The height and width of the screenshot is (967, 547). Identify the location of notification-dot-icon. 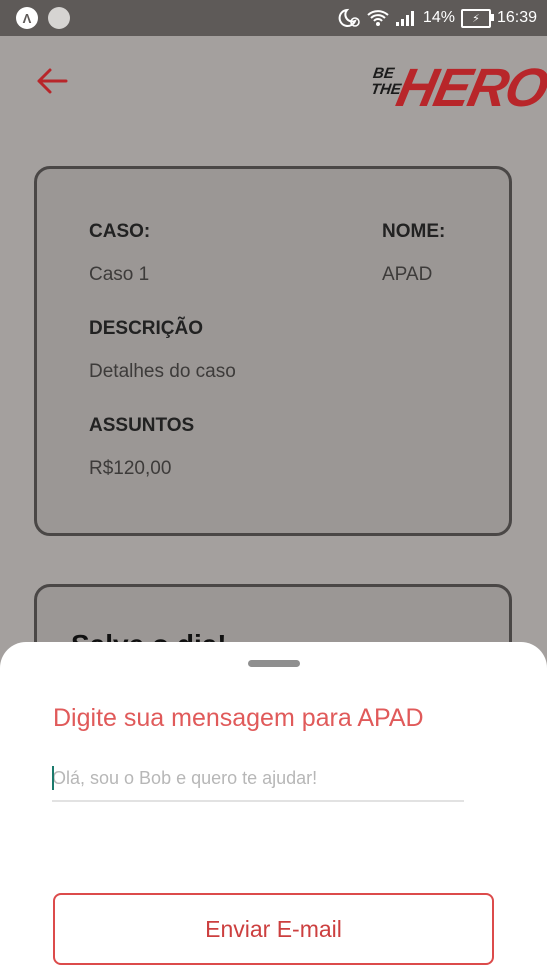
(59, 18).